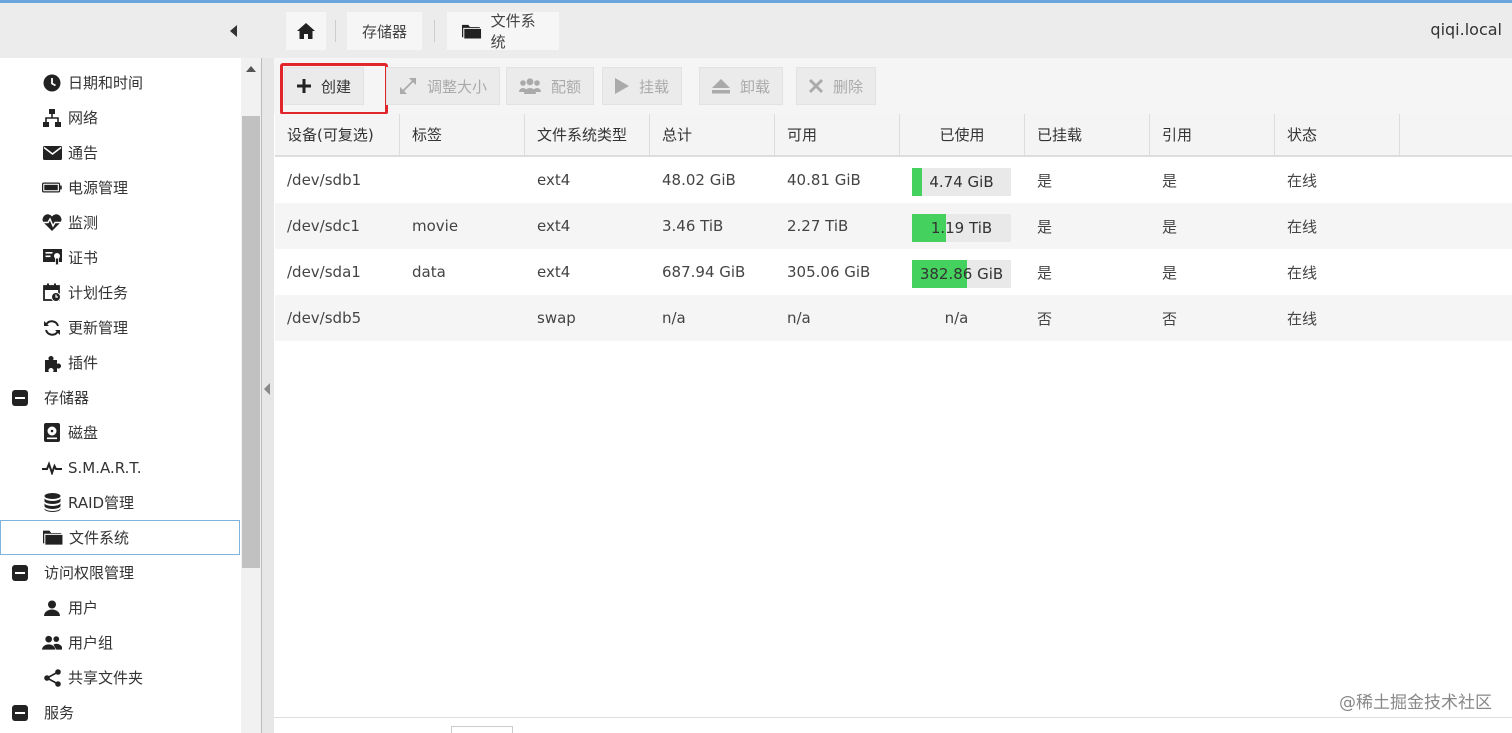 The height and width of the screenshot is (733, 1512). Describe the element at coordinates (52, 188) in the screenshot. I see `battery-icon` at that location.